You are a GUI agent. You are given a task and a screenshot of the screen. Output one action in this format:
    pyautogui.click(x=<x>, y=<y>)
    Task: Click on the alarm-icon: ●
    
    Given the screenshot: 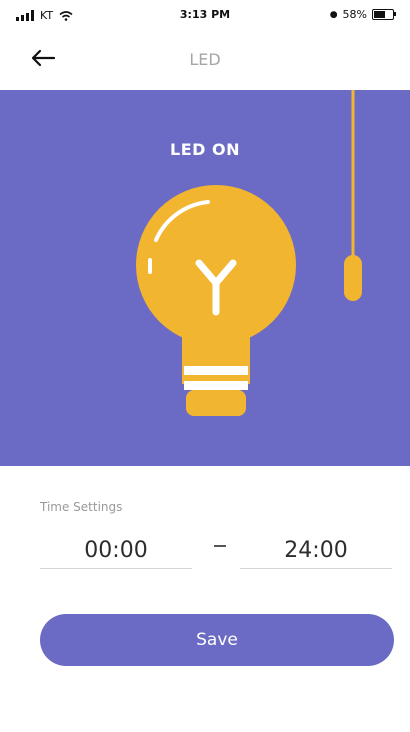 What is the action you would take?
    pyautogui.click(x=333, y=14)
    